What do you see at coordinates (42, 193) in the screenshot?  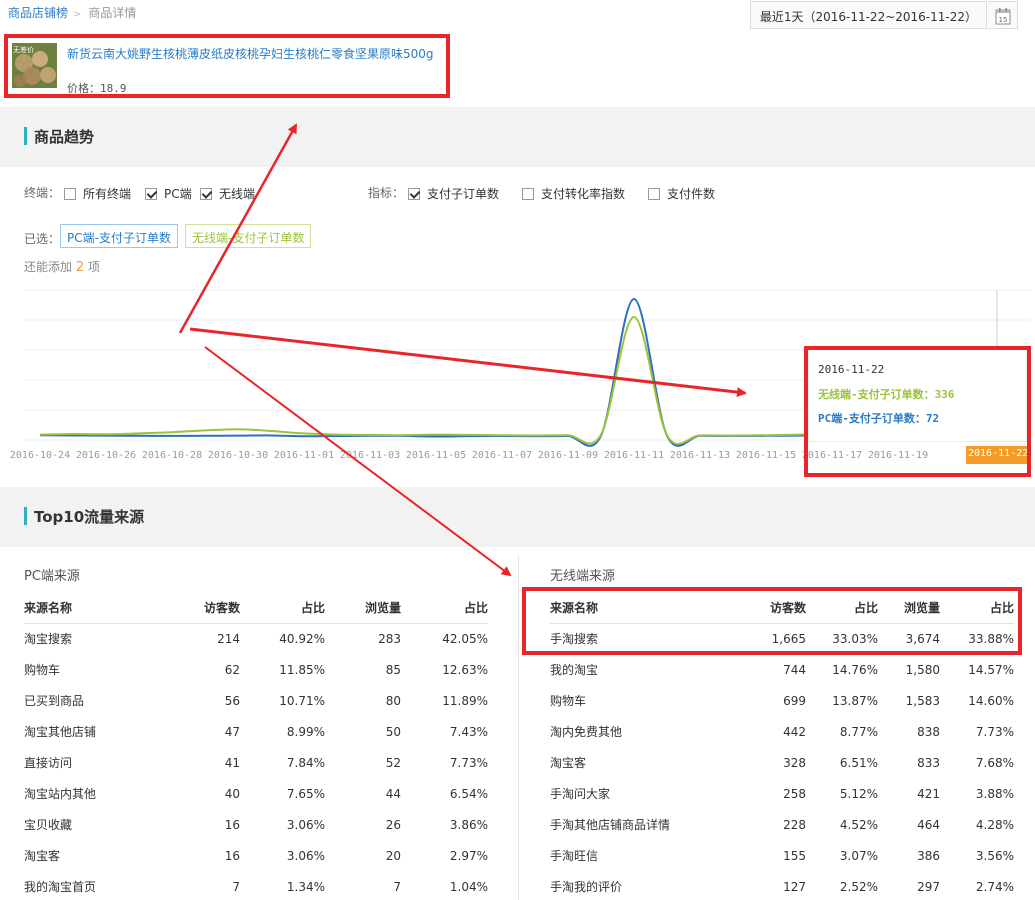 I see `terminal-label: 终端：` at bounding box center [42, 193].